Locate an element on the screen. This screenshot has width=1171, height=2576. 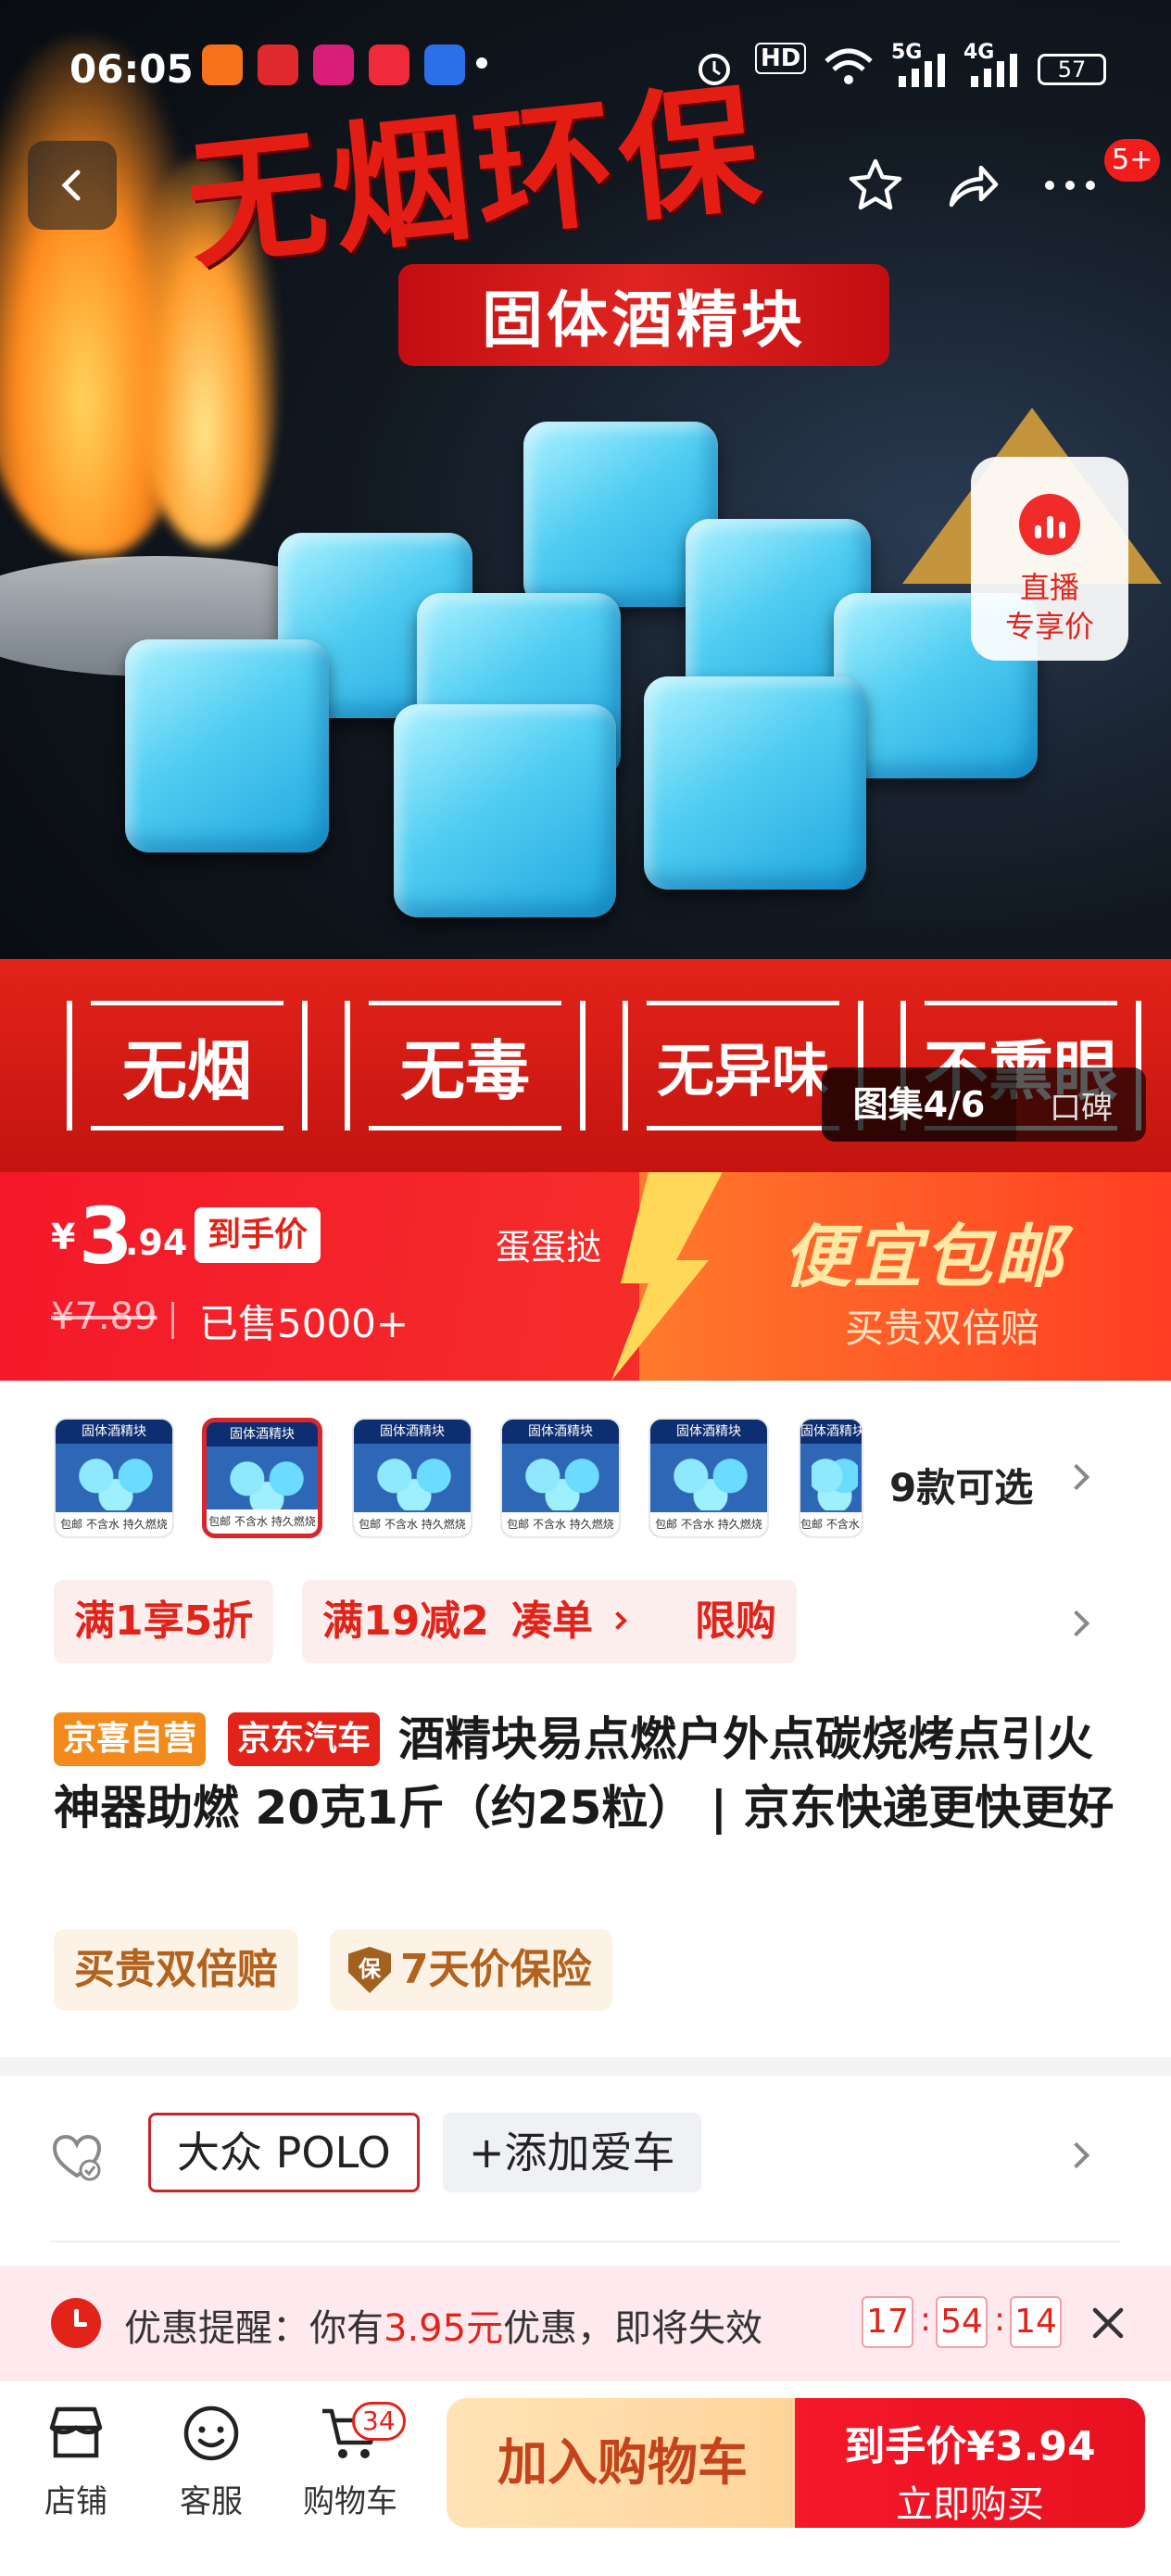
share-icon is located at coordinates (974, 186).